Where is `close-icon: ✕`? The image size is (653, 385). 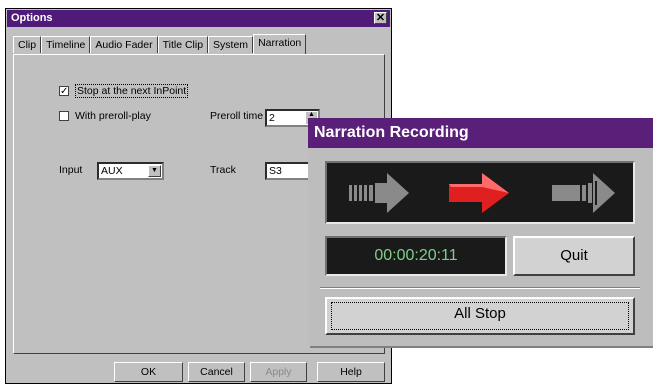 close-icon: ✕ is located at coordinates (380, 18).